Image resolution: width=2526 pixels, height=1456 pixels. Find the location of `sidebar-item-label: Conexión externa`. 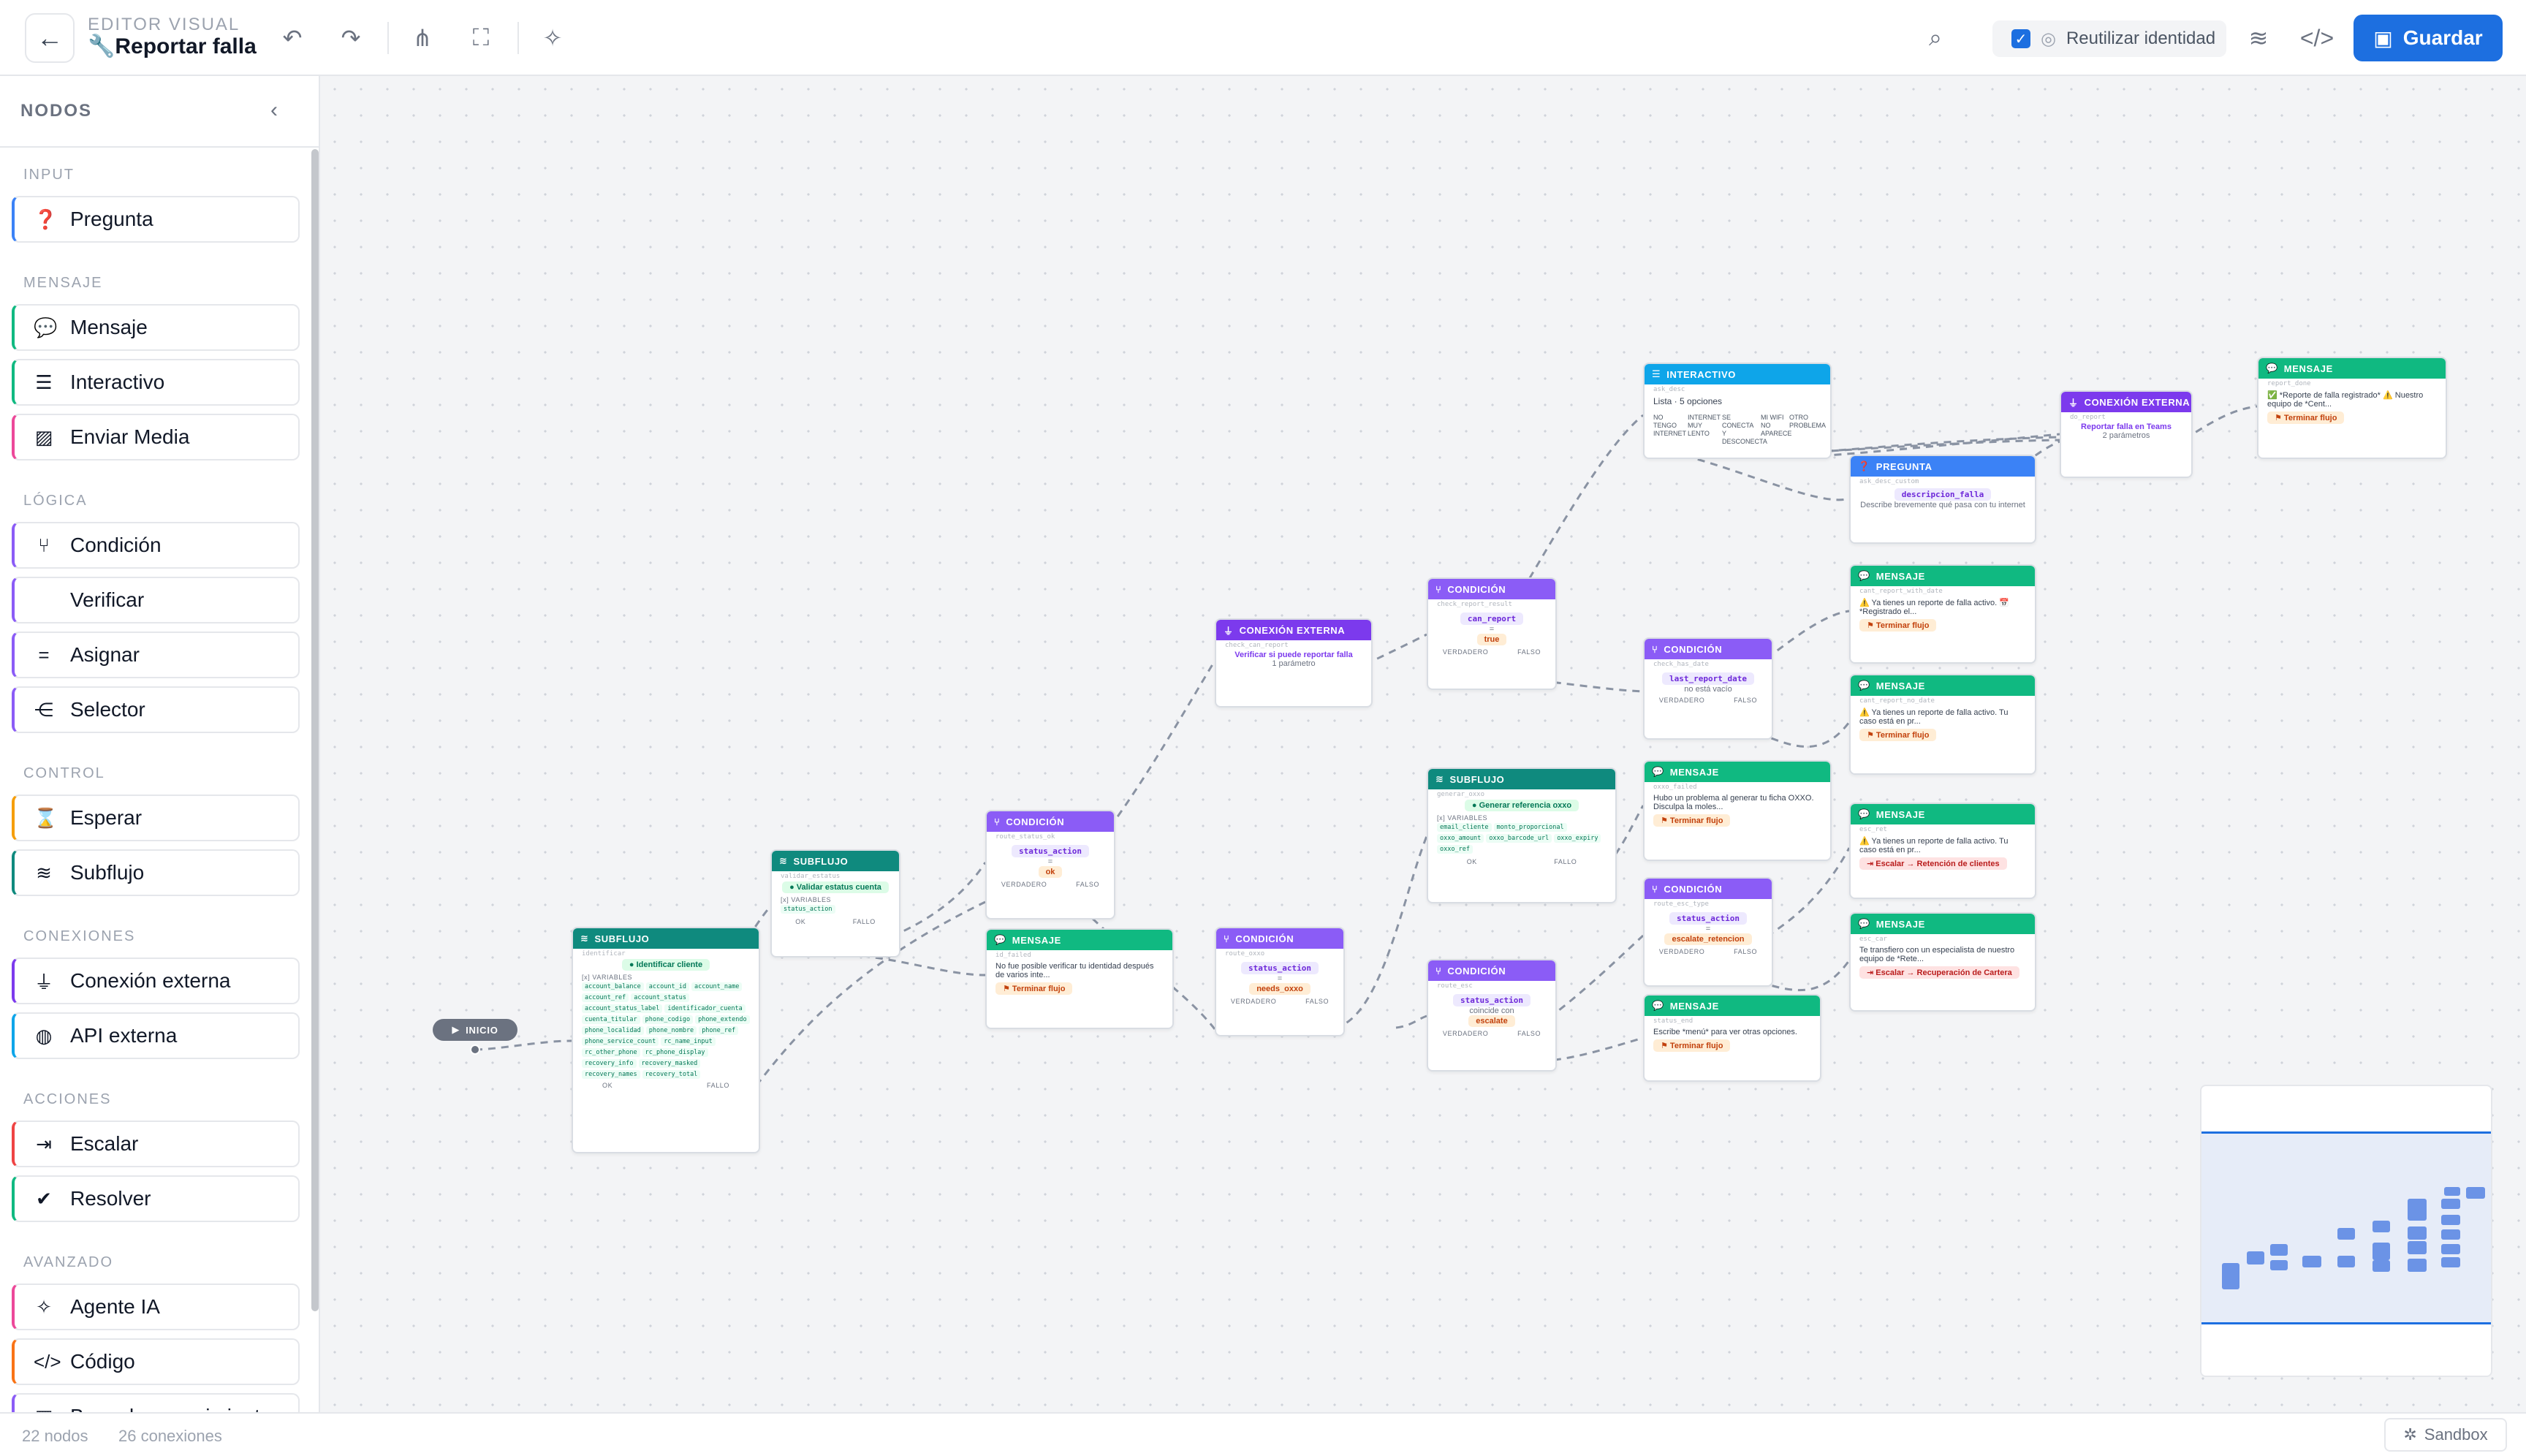

sidebar-item-label: Conexión externa is located at coordinates (150, 980).